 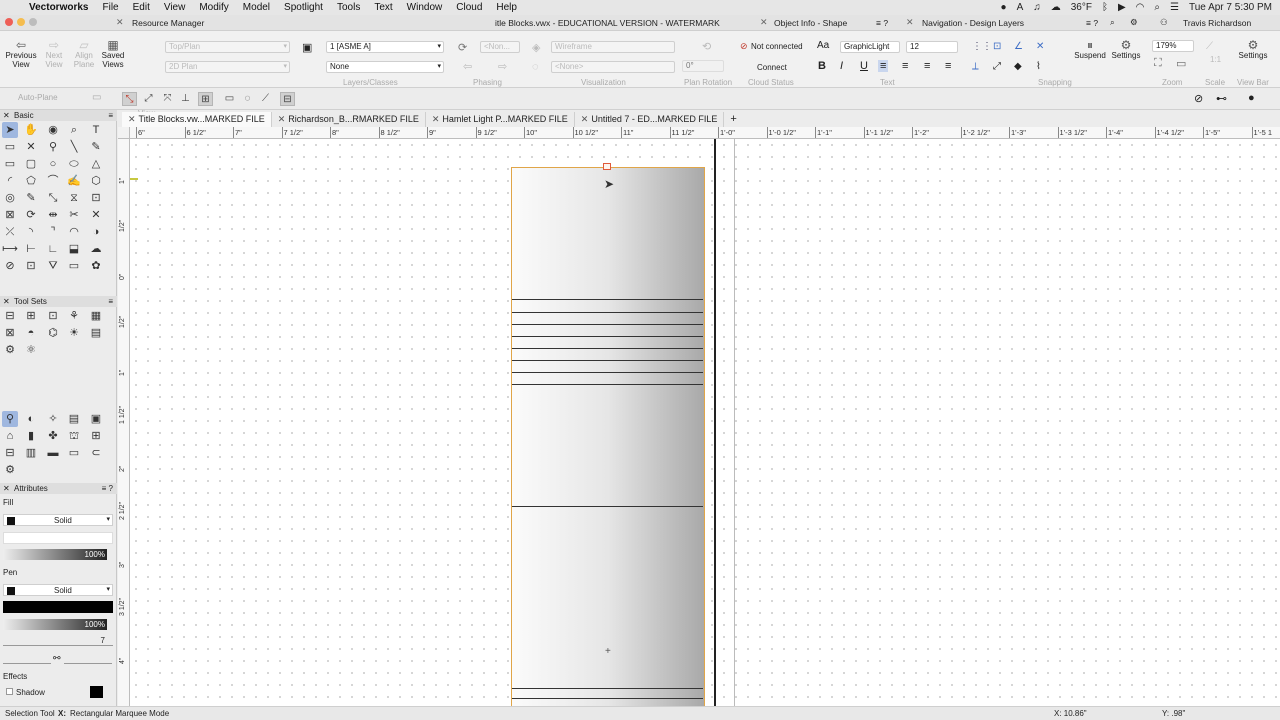 What do you see at coordinates (1253, 49) in the screenshot?
I see `view-bar-settings-button: ⚙ Settings` at bounding box center [1253, 49].